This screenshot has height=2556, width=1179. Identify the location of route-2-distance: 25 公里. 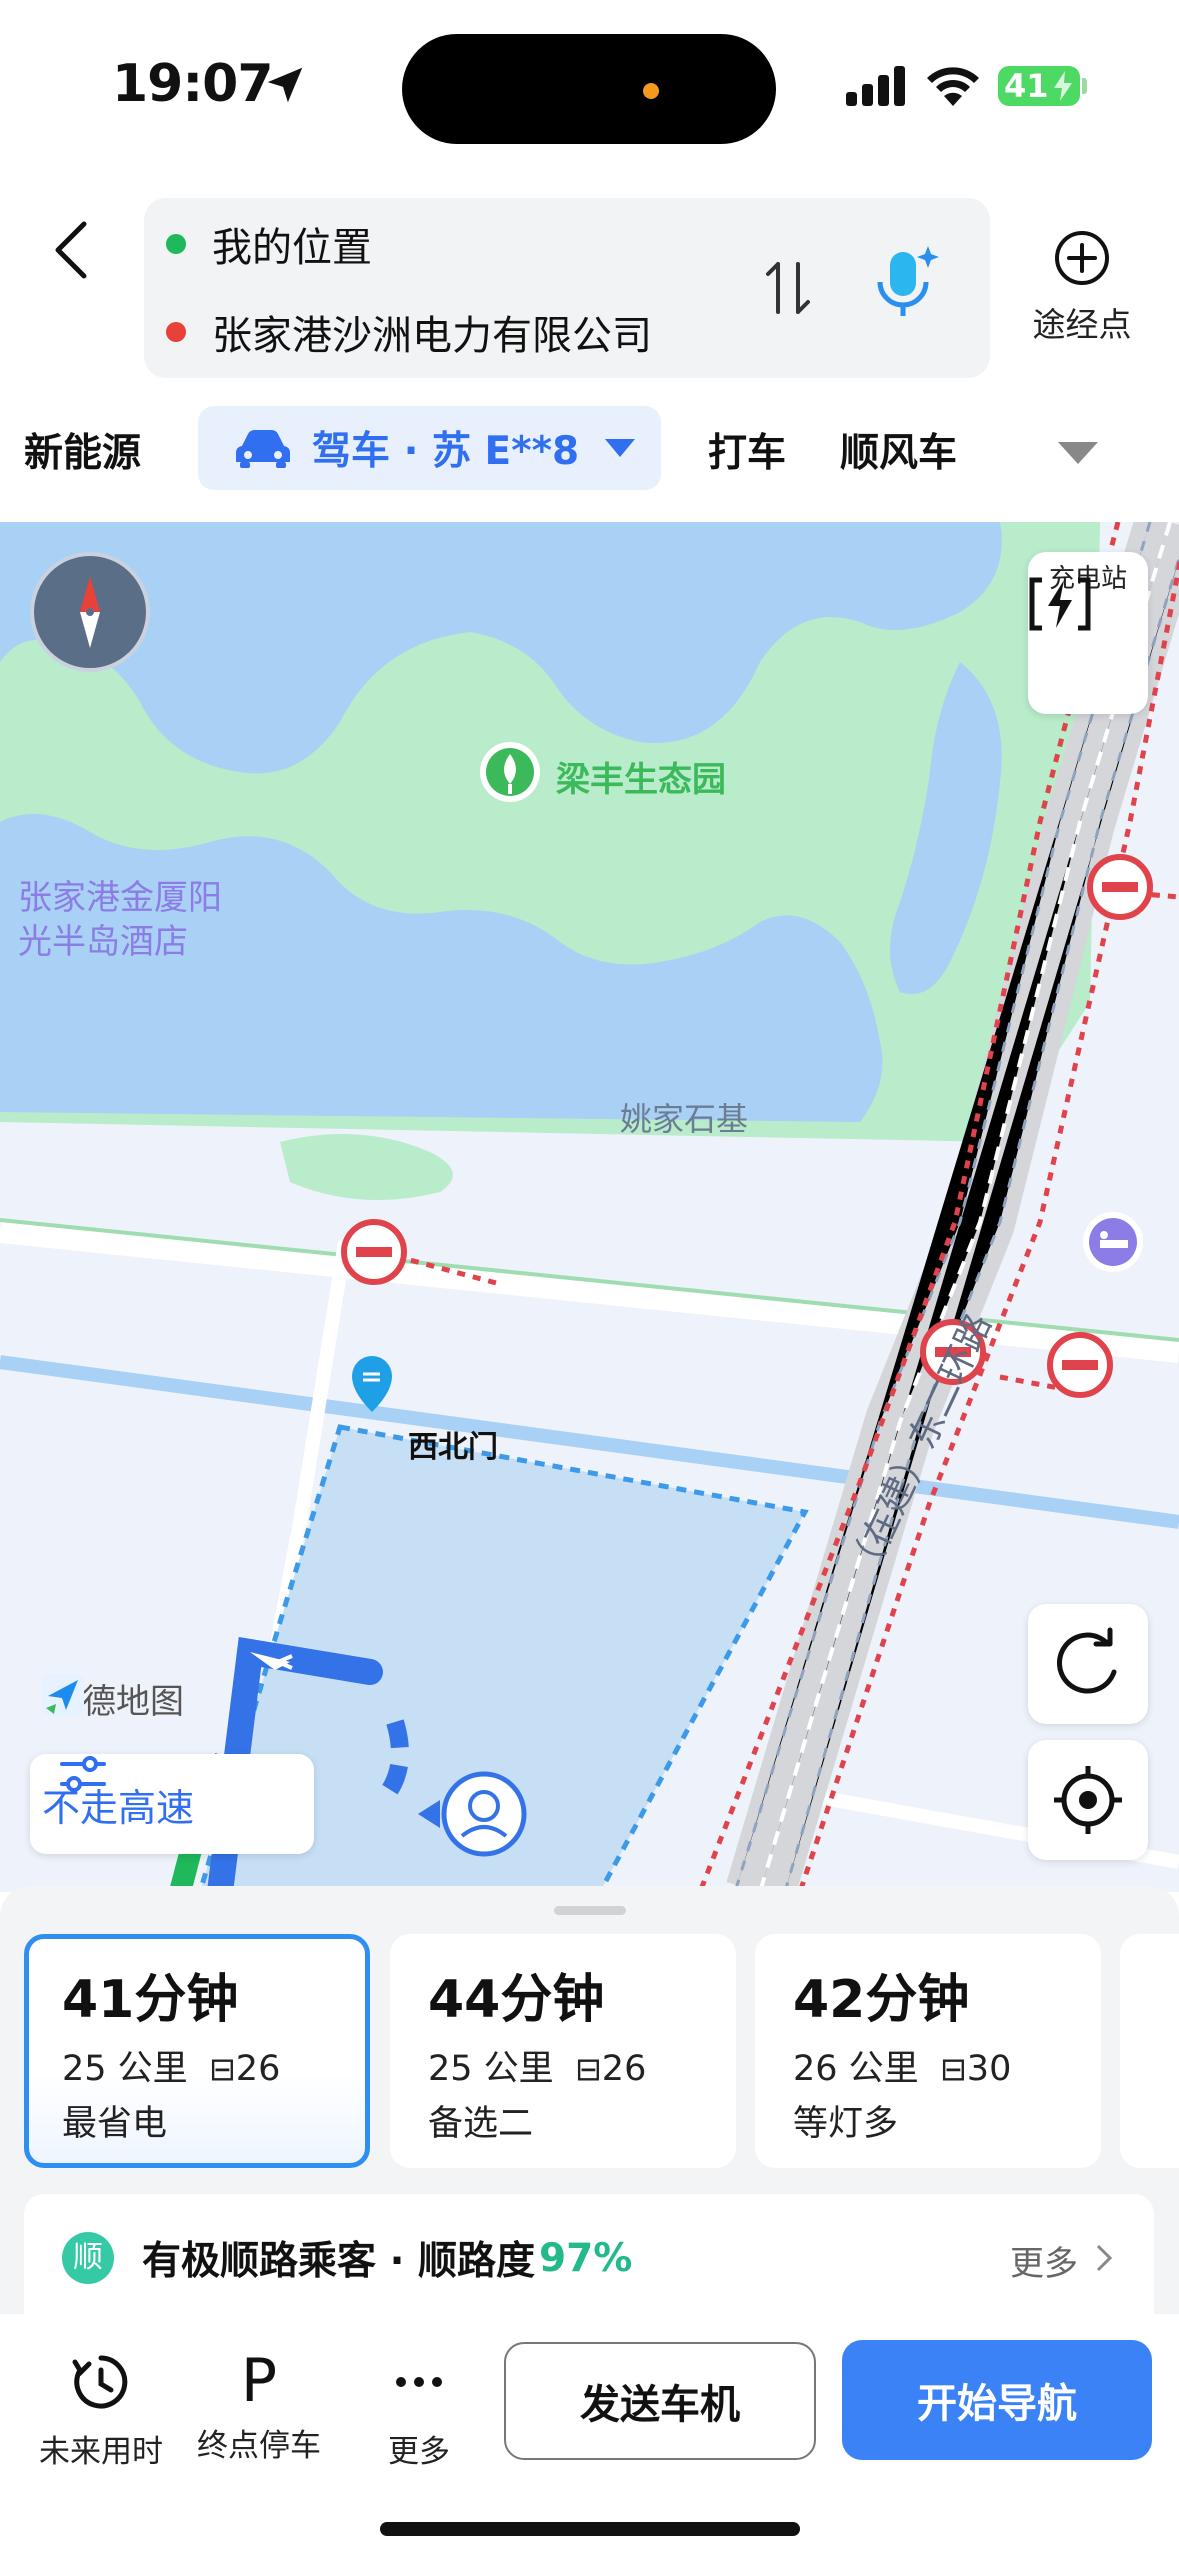
(491, 2069).